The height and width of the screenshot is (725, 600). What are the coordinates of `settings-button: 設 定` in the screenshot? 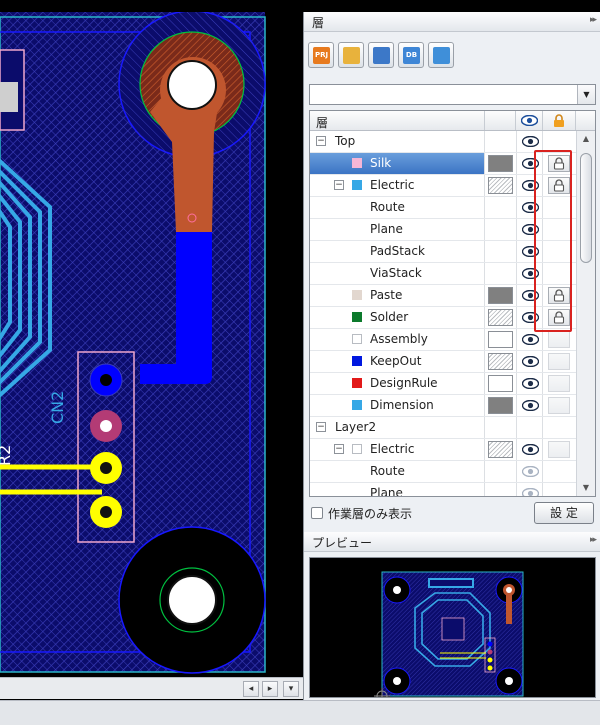 It's located at (564, 513).